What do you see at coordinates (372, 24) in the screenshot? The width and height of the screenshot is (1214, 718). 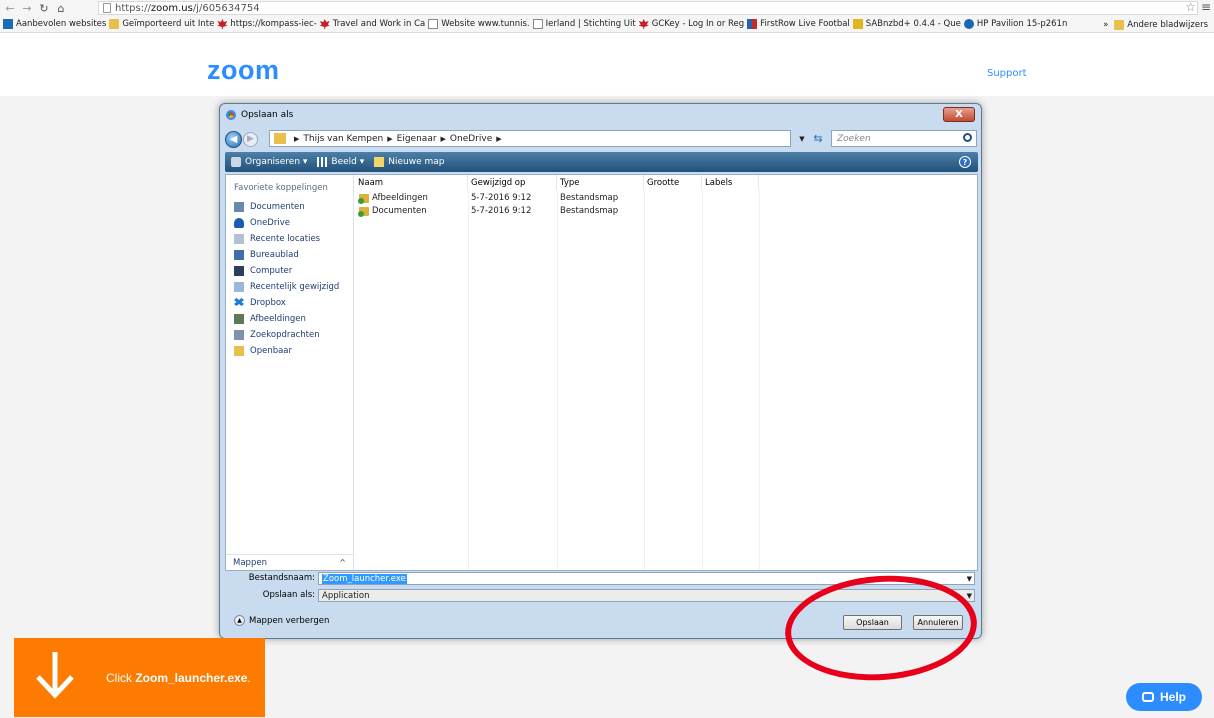 I see `bookmark-3: Travel and Work in Ca` at bounding box center [372, 24].